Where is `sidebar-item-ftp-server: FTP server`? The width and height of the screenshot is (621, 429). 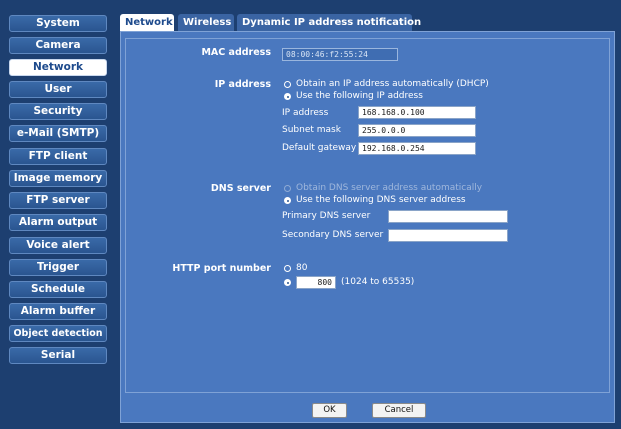 sidebar-item-ftp-server: FTP server is located at coordinates (58, 200).